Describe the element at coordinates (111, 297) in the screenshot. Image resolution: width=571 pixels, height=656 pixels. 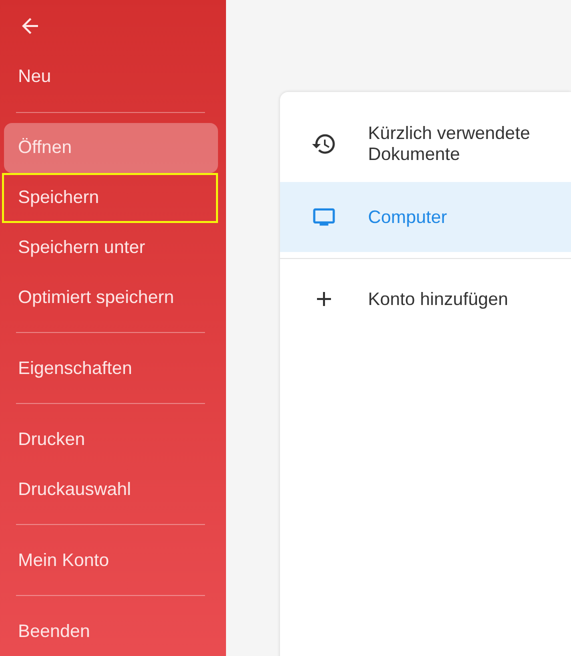
I see `menu-item: Optimiert speichern` at that location.